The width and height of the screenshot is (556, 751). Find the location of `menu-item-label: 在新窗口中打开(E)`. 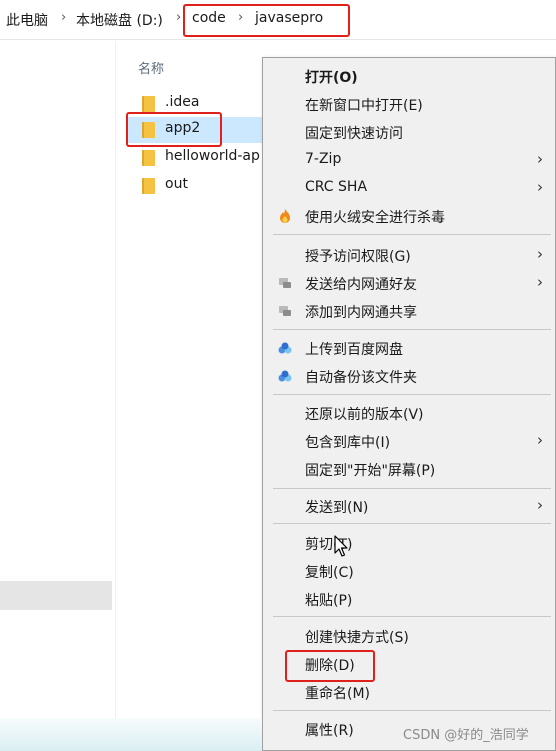

menu-item-label: 在新窗口中打开(E) is located at coordinates (364, 106).